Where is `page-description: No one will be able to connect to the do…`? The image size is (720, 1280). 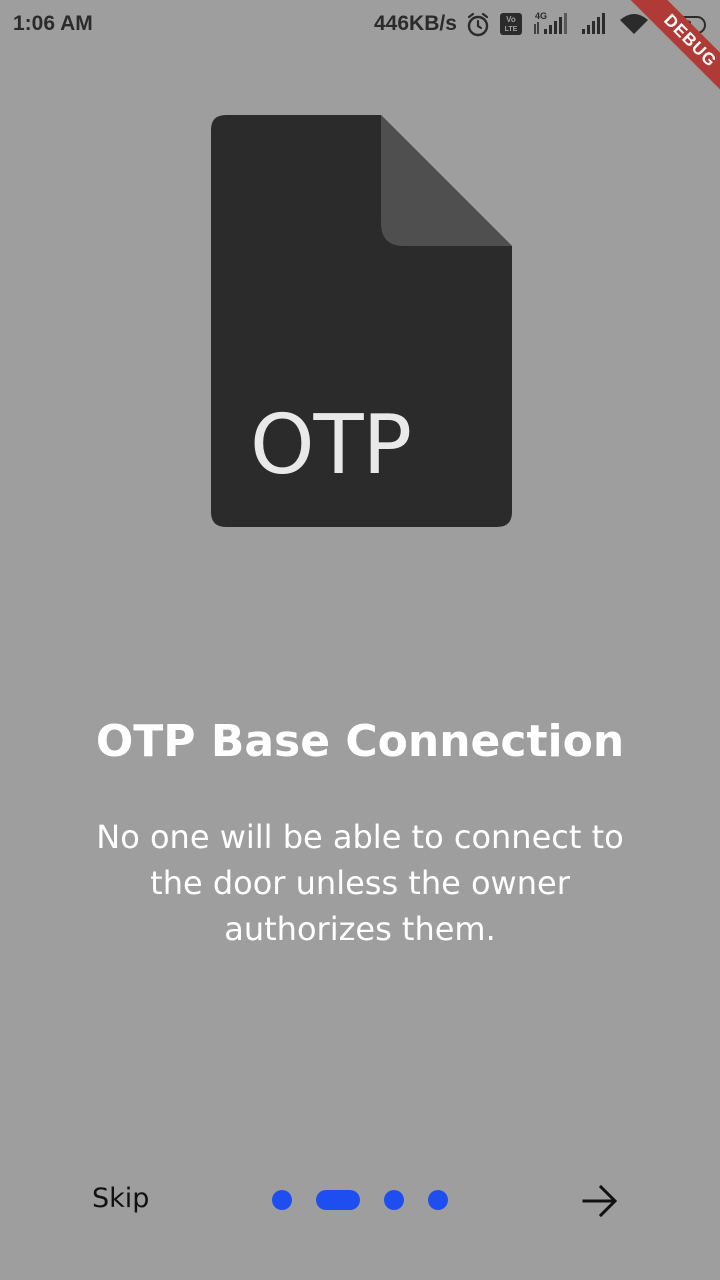
page-description: No one will be able to connect to the do… is located at coordinates (360, 883).